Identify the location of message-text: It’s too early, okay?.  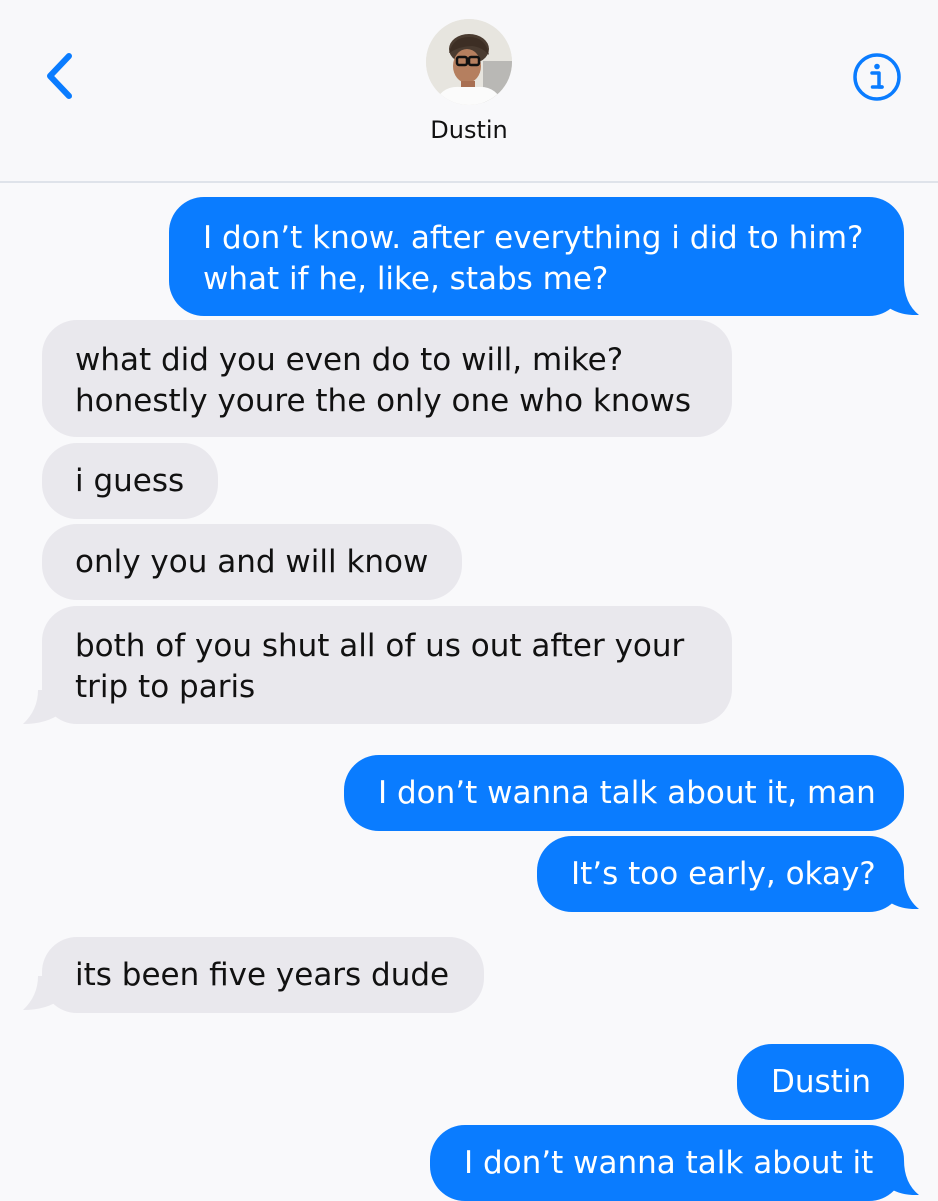
(723, 874).